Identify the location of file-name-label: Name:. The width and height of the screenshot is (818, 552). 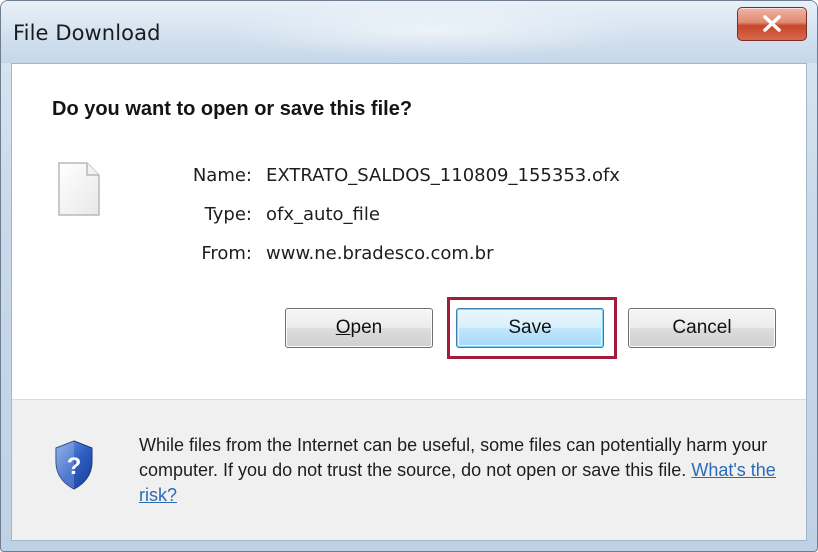
(222, 175).